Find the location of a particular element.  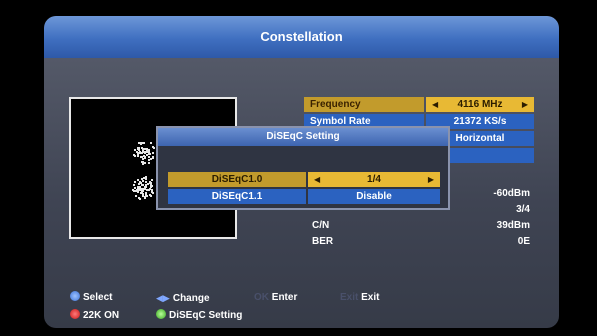

stat-value: 3/4 is located at coordinates (523, 209).